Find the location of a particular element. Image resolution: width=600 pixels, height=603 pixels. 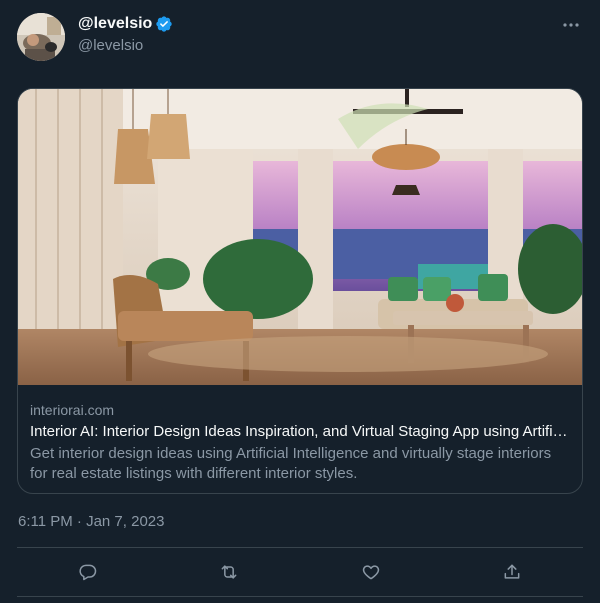

tweet-timestamp: 6:11 PM · Jan 7, 2023 is located at coordinates (91, 522).